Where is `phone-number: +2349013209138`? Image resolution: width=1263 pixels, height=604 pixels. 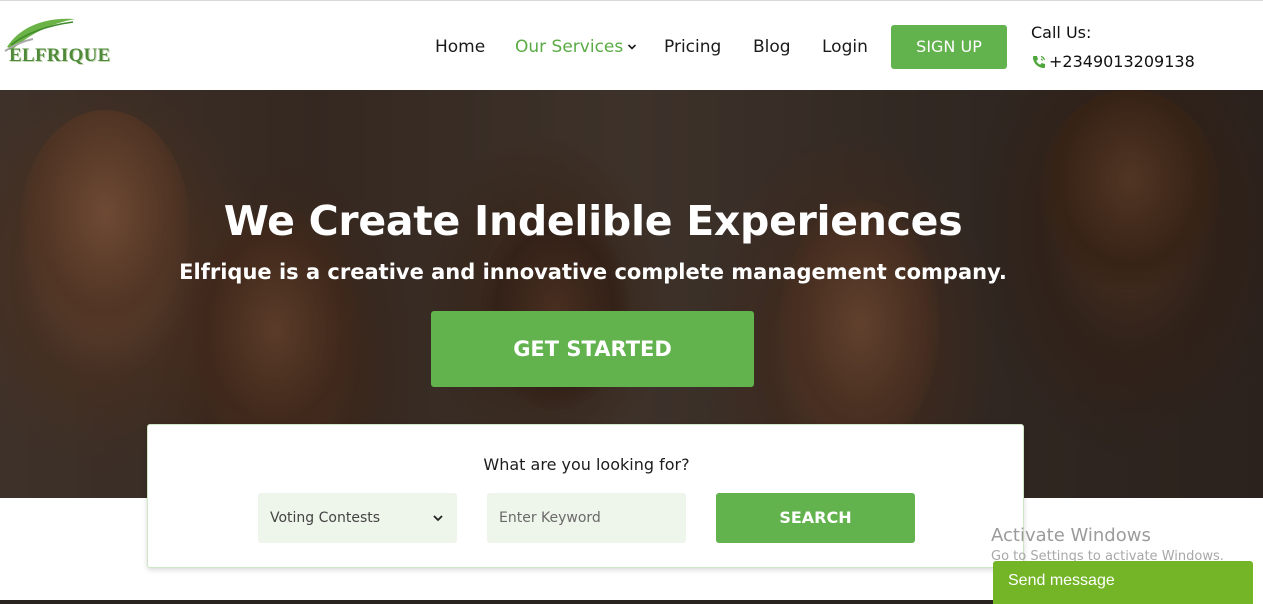 phone-number: +2349013209138 is located at coordinates (1113, 61).